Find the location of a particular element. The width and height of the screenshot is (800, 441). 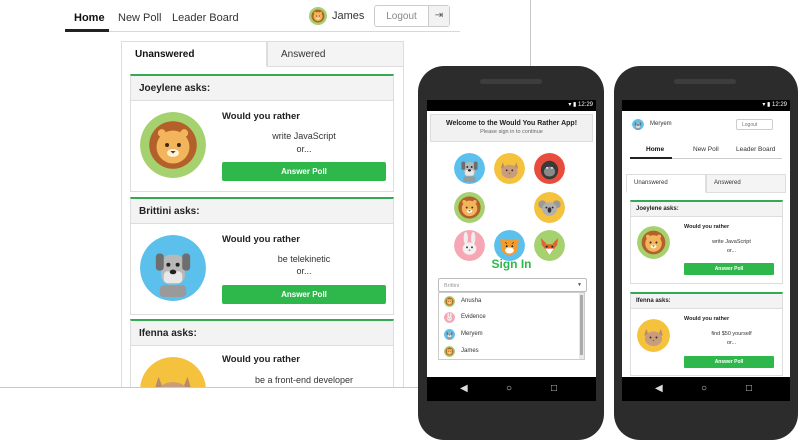

current-user: James is located at coordinates (336, 16).